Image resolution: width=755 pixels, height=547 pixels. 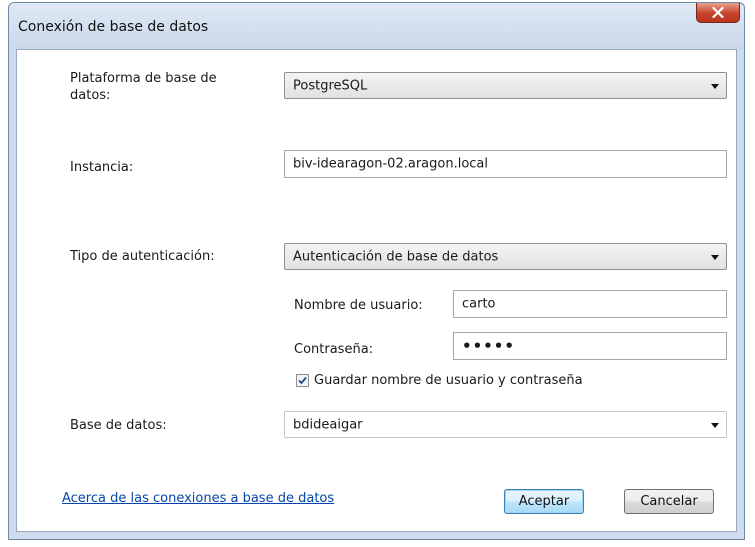 I want to click on username-input: carto, so click(x=590, y=304).